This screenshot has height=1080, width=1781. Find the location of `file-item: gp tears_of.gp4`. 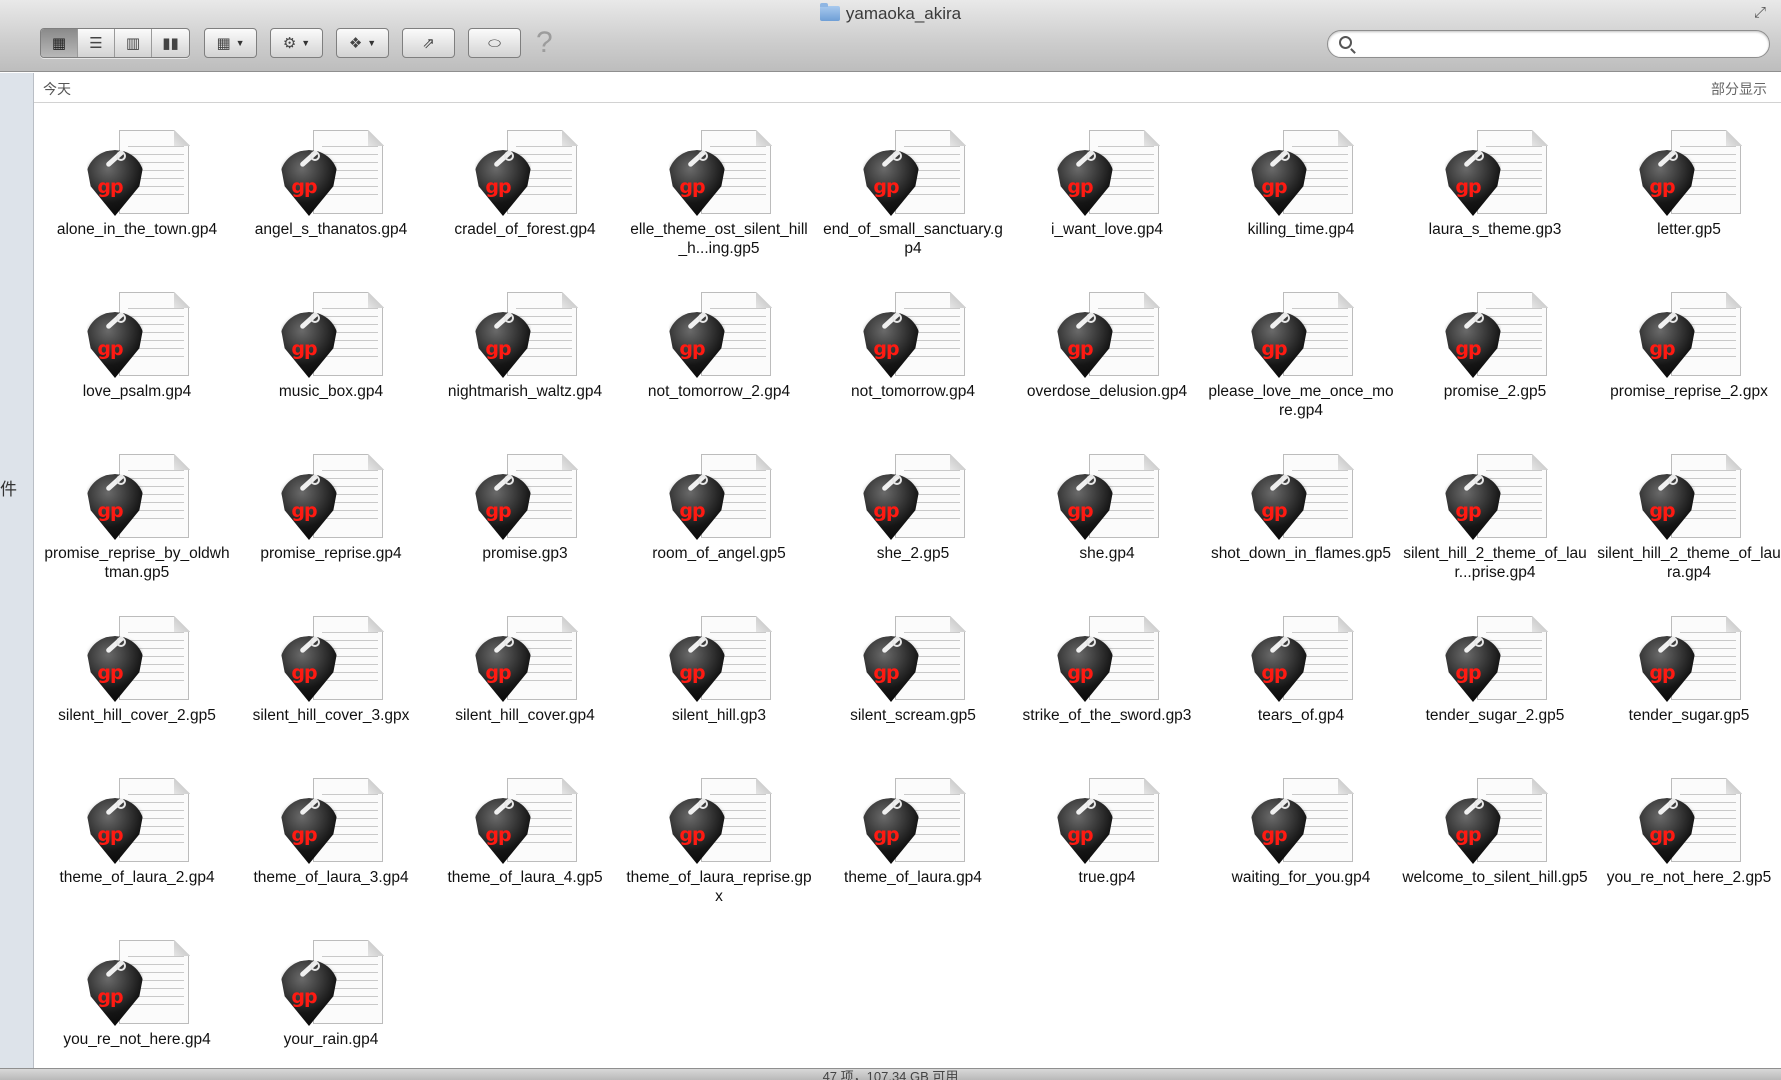

file-item: gp tears_of.gp4 is located at coordinates (1301, 671).